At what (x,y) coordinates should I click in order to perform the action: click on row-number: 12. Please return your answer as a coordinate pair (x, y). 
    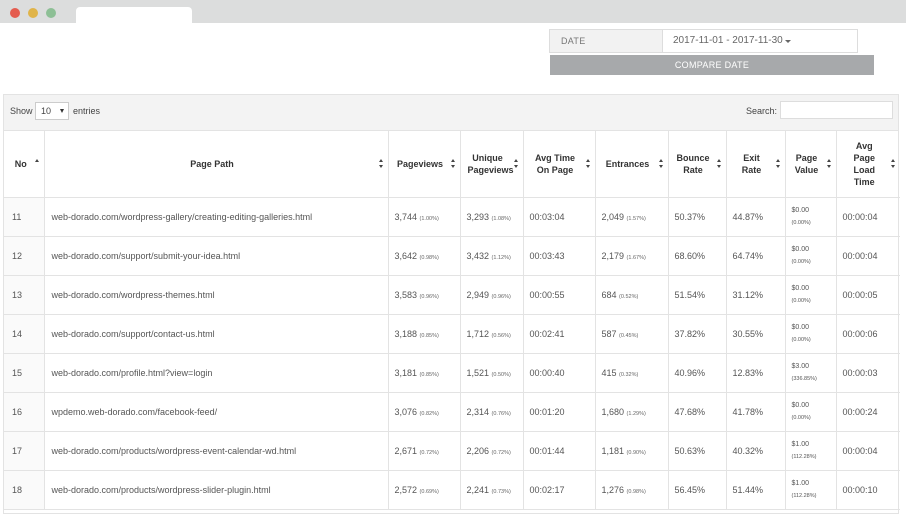
    Looking at the image, I should click on (17, 255).